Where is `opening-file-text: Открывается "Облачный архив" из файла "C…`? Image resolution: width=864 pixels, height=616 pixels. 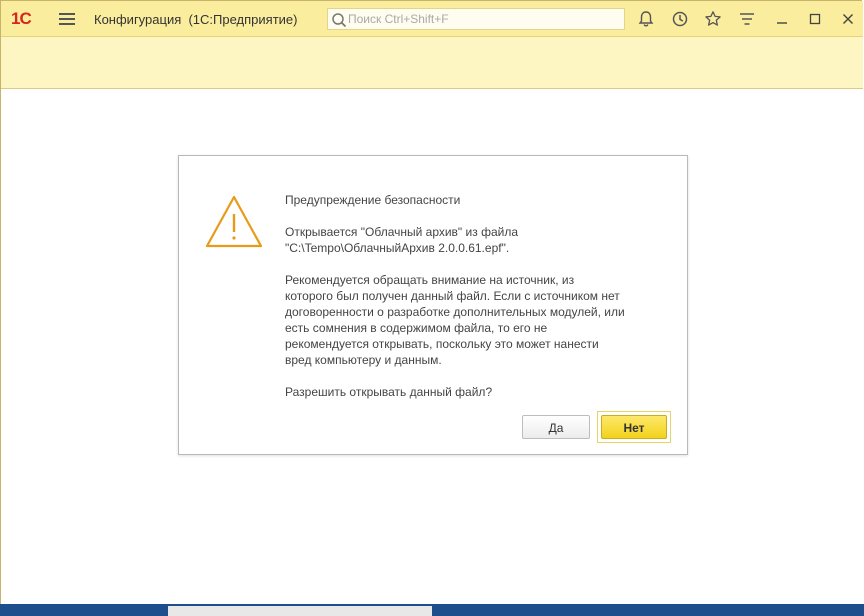
opening-file-text: Открывается "Облачный архив" из файла "C… is located at coordinates (475, 240).